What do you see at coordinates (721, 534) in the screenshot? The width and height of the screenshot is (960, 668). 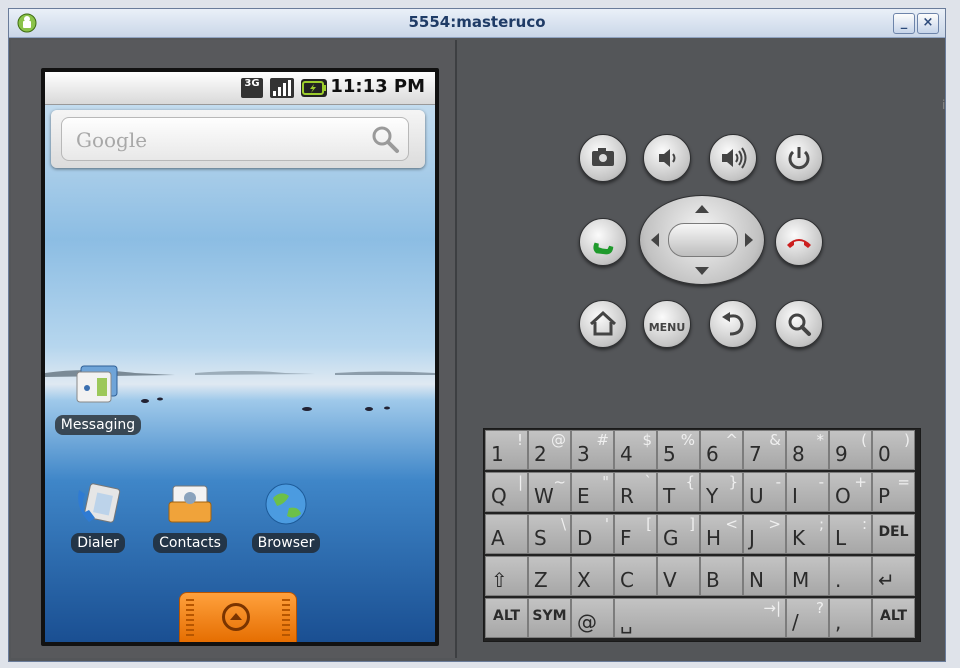 I see `key-row3-5: H <` at bounding box center [721, 534].